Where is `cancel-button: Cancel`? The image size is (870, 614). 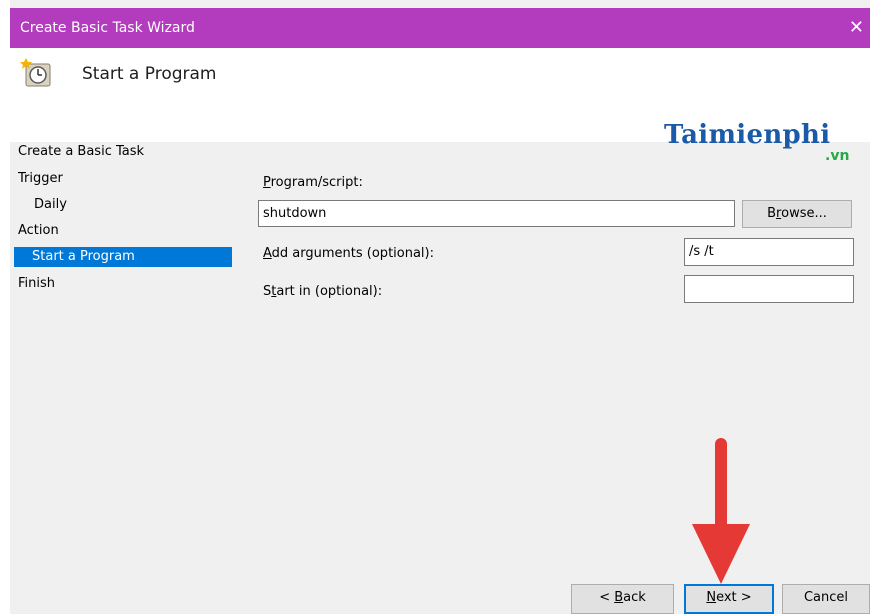
cancel-button: Cancel is located at coordinates (826, 599).